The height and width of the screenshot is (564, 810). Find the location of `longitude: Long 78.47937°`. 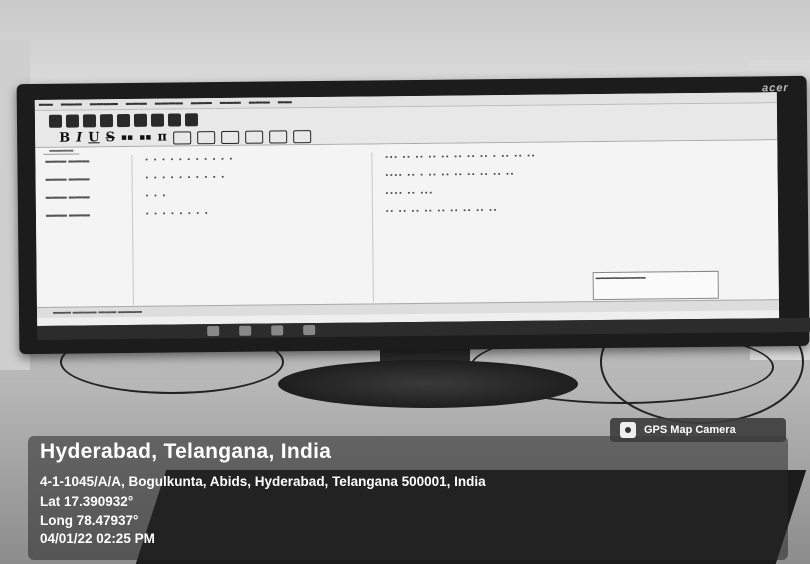

longitude: Long 78.47937° is located at coordinates (89, 520).